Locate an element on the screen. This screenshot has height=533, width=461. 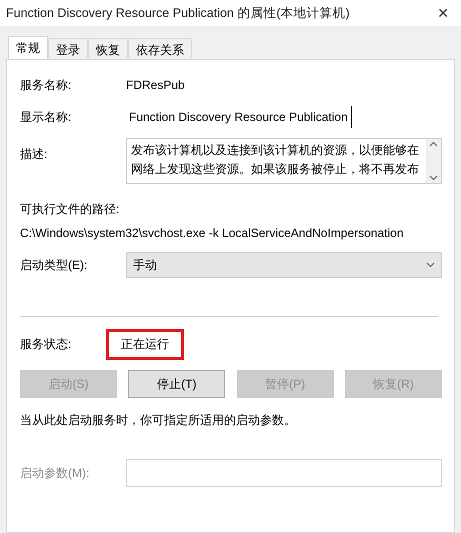
field-label: 显示名称: is located at coordinates (46, 117).